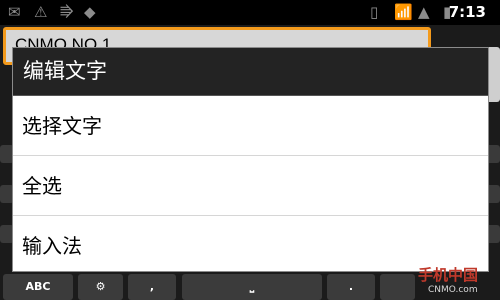 The width and height of the screenshot is (500, 300). I want to click on space-key: ⎵, so click(252, 287).